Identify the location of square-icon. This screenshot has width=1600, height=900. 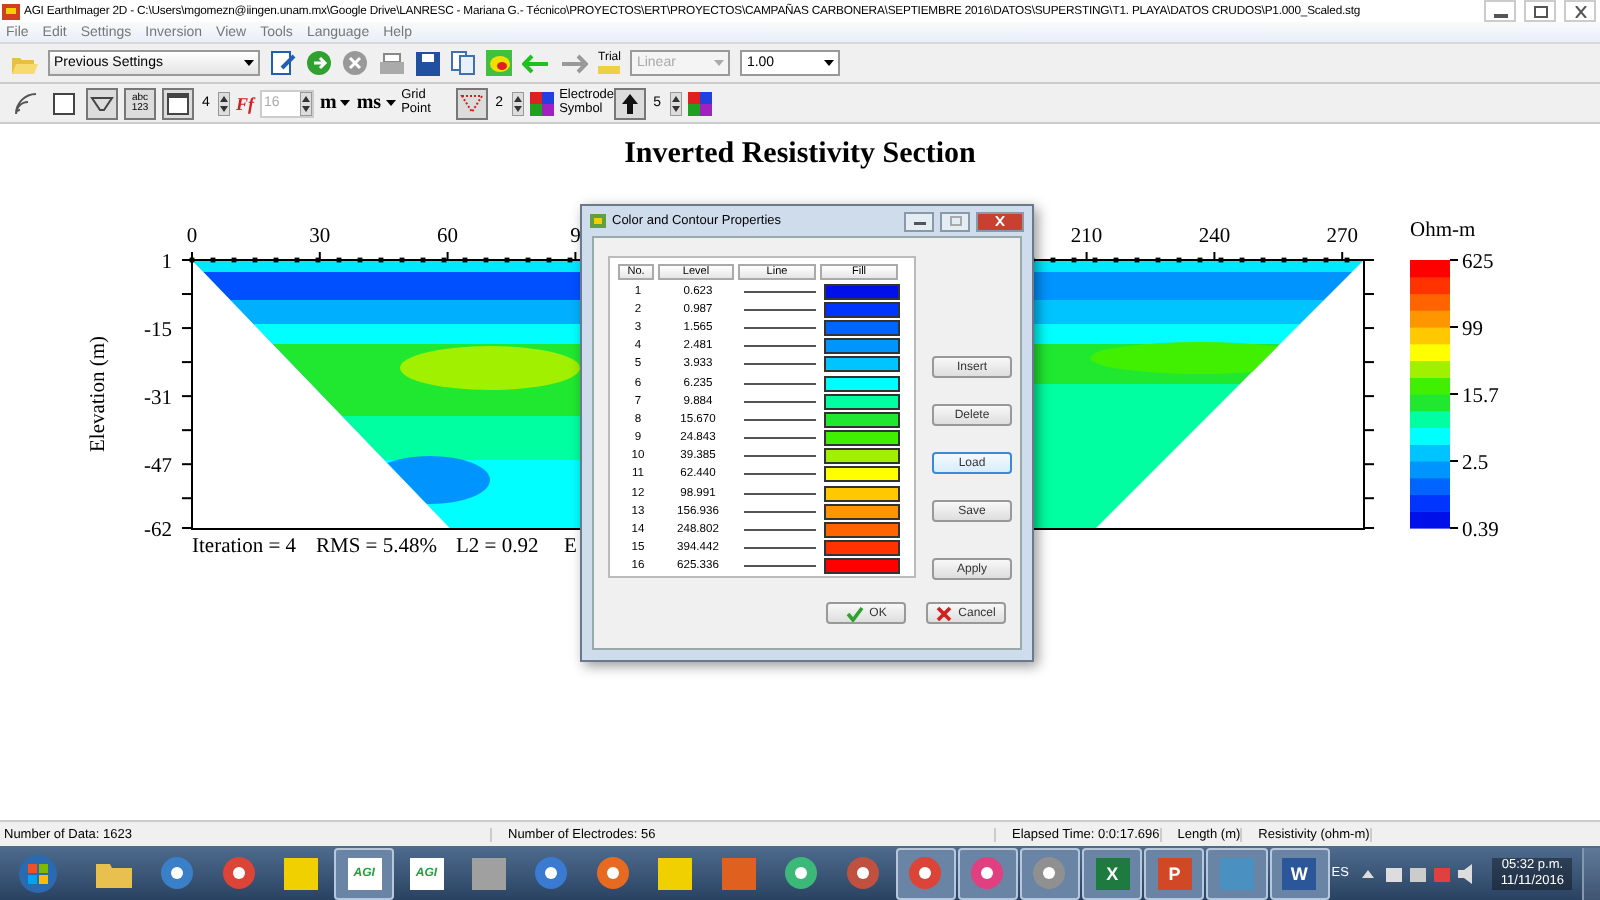
(64, 103).